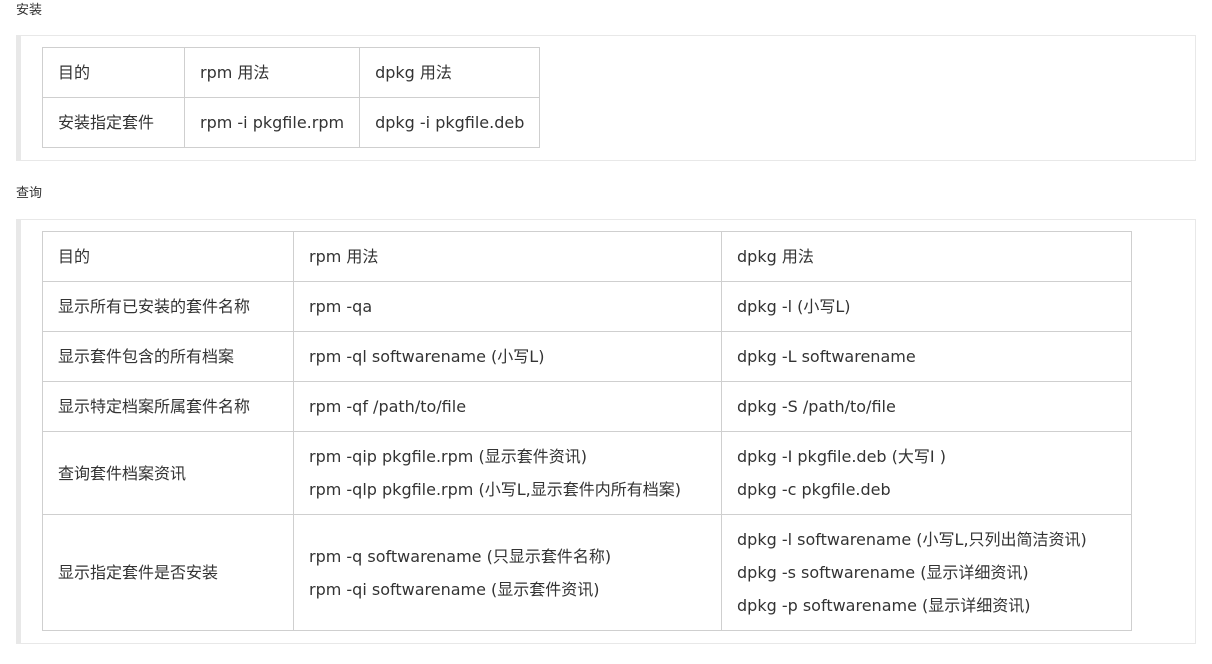 The image size is (1212, 664). Describe the element at coordinates (507, 456) in the screenshot. I see `command-line: rpm -qip pkgfile.rpm (显示套件资讯)` at that location.